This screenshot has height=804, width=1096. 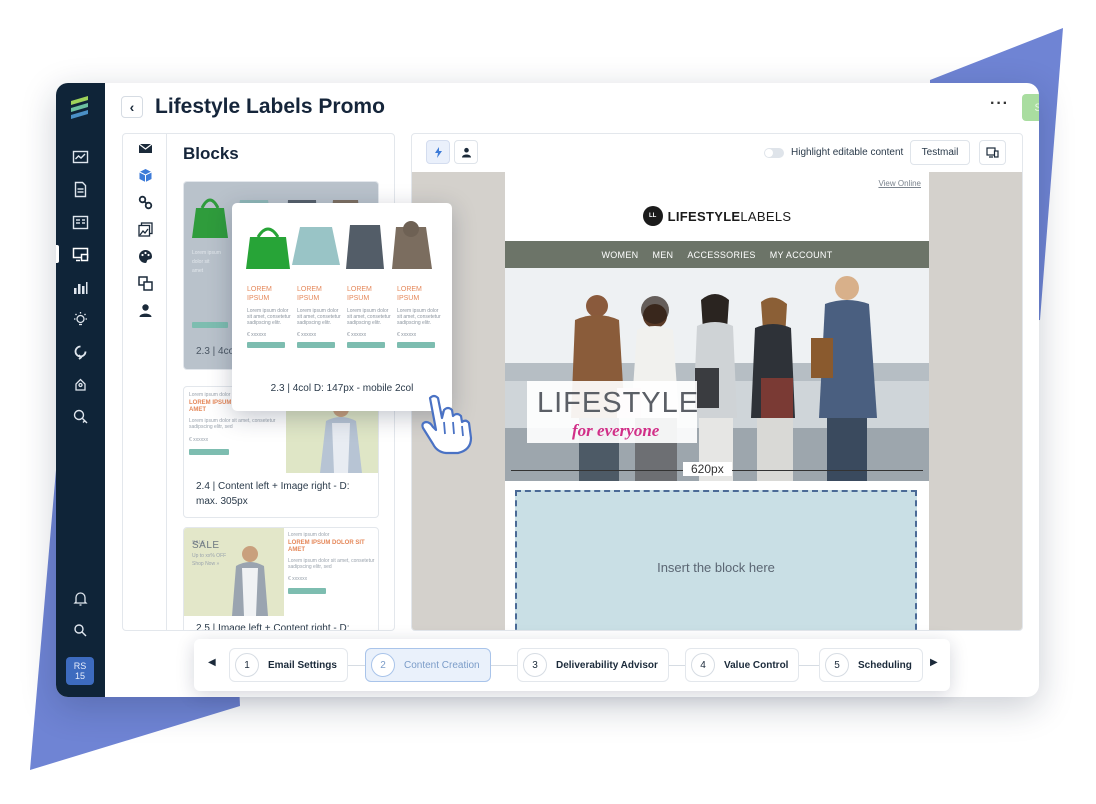 What do you see at coordinates (662, 255) in the screenshot?
I see `email-nav-men: MEN` at bounding box center [662, 255].